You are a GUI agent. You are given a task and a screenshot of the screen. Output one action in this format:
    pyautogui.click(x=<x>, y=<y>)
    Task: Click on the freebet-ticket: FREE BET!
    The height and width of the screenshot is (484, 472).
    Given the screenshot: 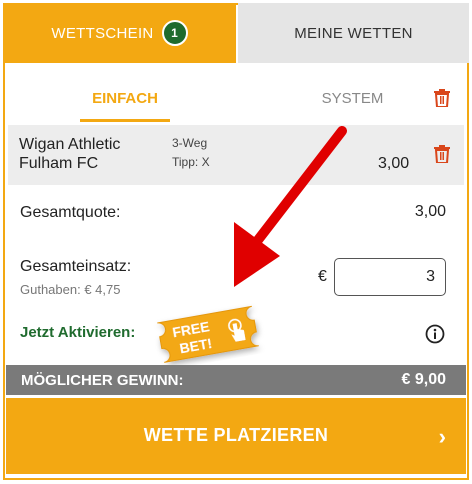 What is the action you would take?
    pyautogui.click(x=211, y=334)
    